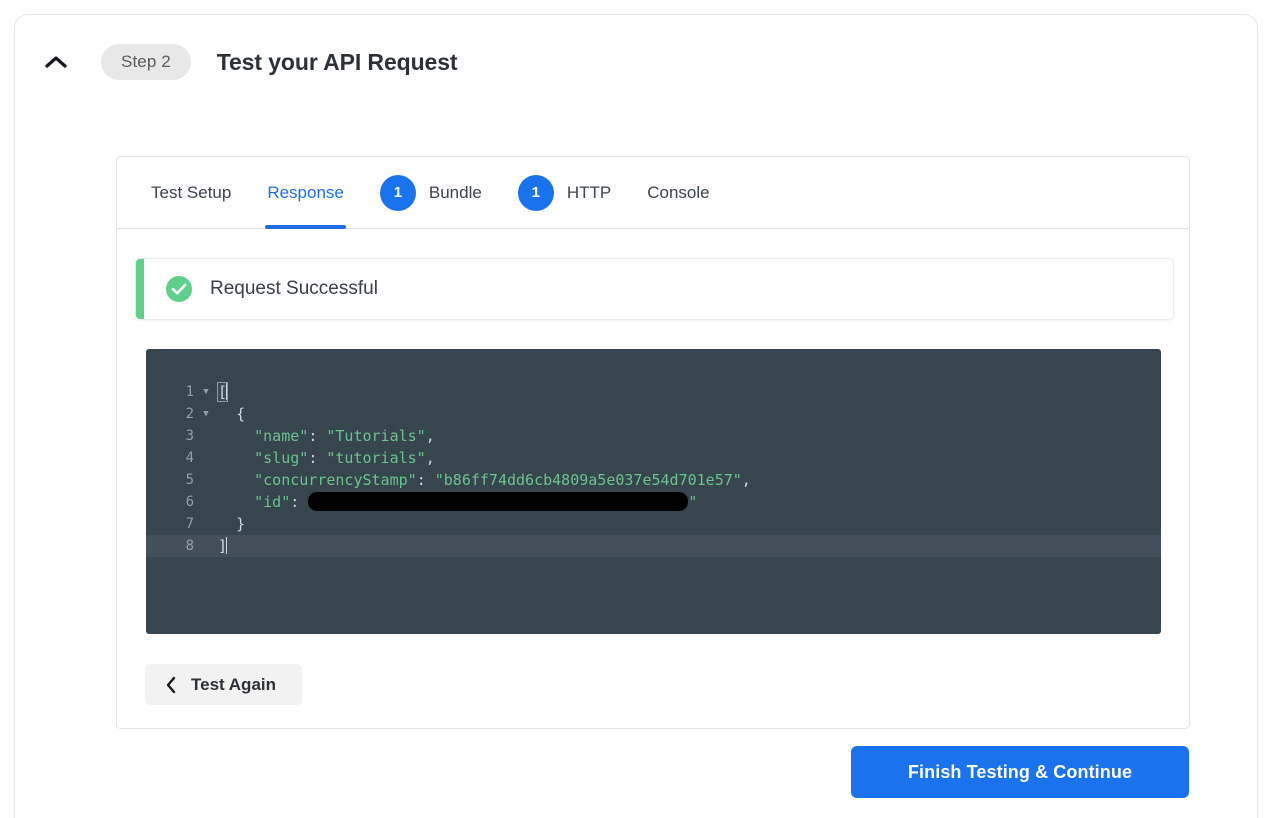 The width and height of the screenshot is (1272, 818). What do you see at coordinates (189, 414) in the screenshot?
I see `line-number: 2` at bounding box center [189, 414].